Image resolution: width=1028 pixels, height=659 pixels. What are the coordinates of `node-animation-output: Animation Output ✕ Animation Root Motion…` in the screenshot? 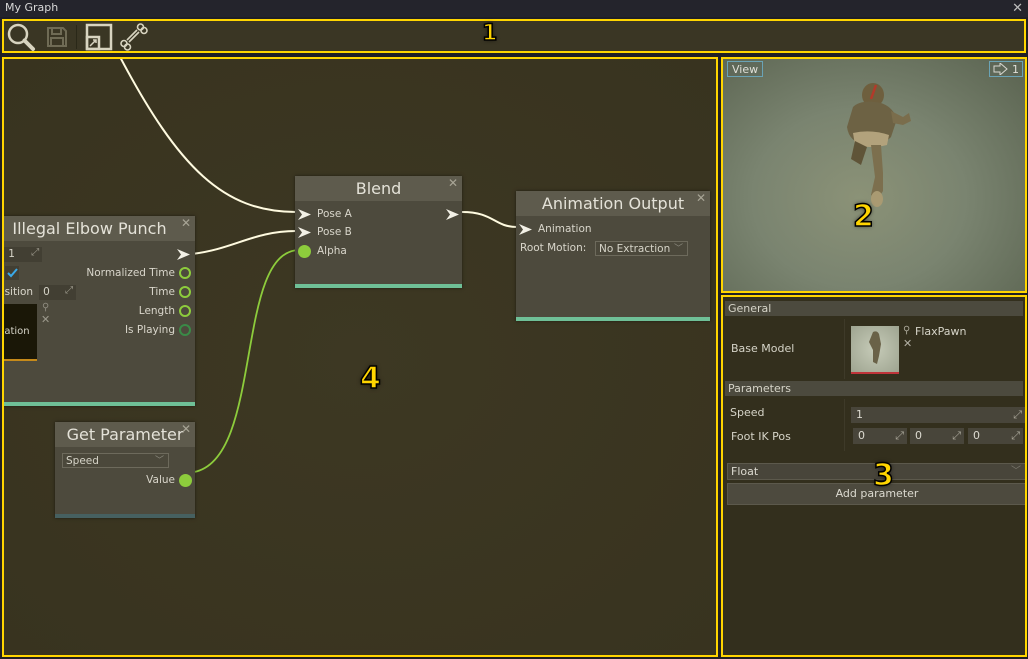 It's located at (613, 256).